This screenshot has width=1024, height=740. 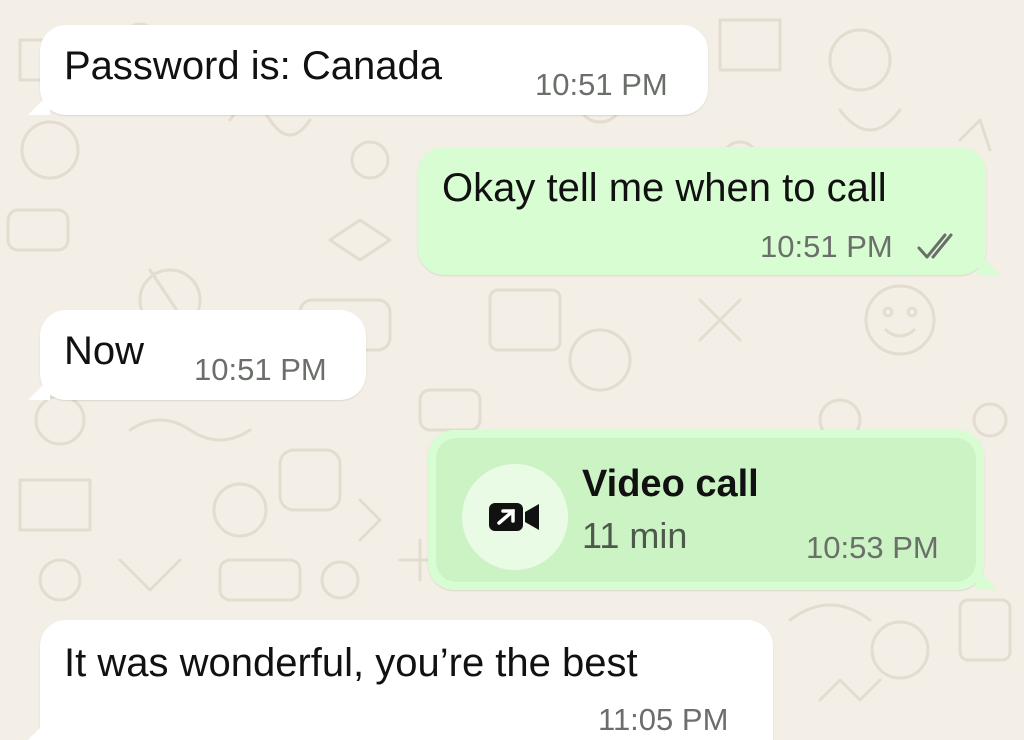 What do you see at coordinates (663, 719) in the screenshot?
I see `message-timestamp: 11:05 PM` at bounding box center [663, 719].